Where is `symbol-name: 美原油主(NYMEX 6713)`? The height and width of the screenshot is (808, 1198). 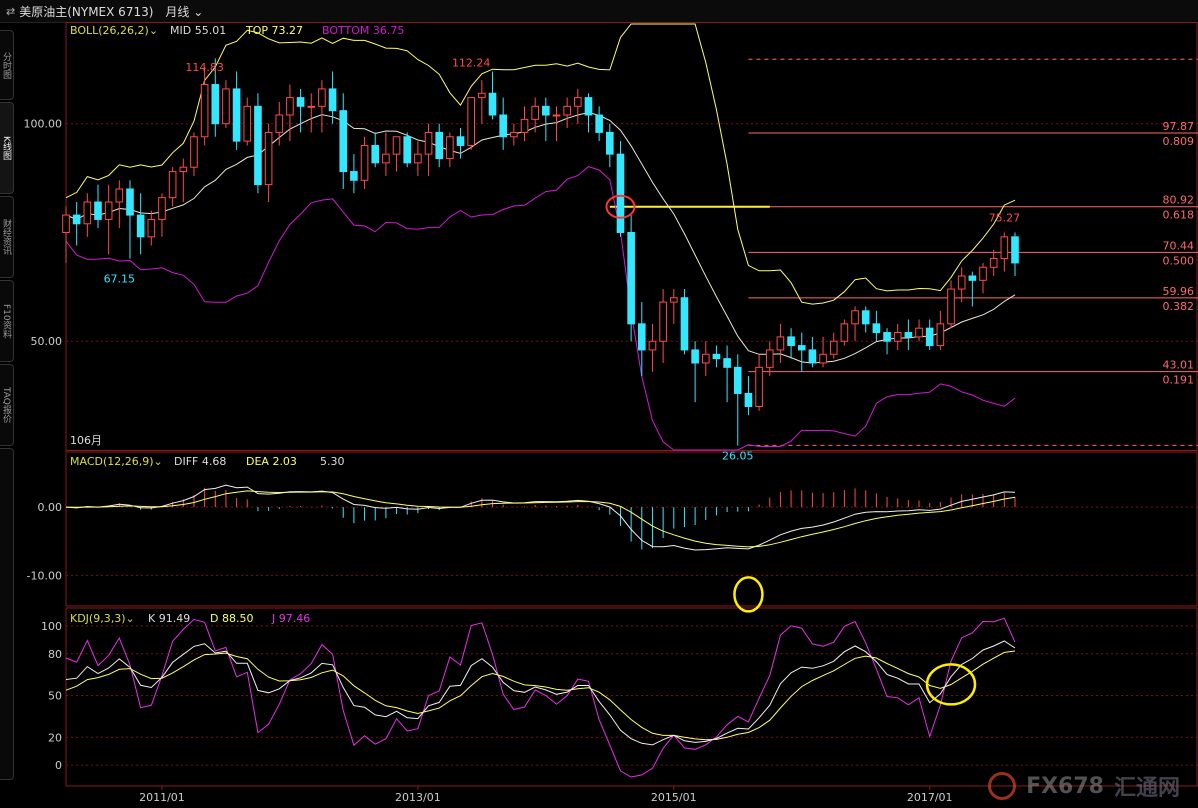
symbol-name: 美原油主(NYMEX 6713) is located at coordinates (86, 11).